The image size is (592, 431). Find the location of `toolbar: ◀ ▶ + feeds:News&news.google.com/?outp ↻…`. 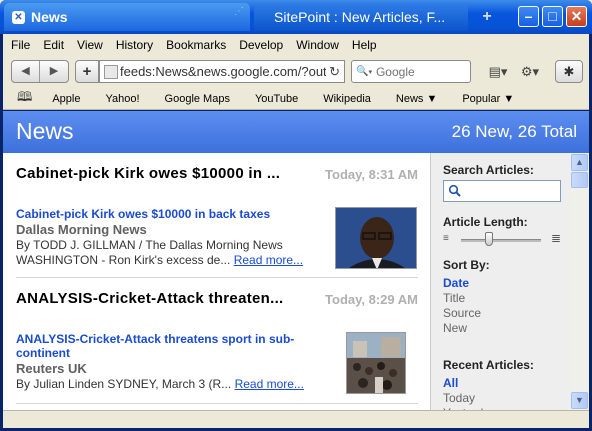

toolbar: ◀ ▶ + feeds:News&news.google.com/?outp ↻… is located at coordinates (296, 72).